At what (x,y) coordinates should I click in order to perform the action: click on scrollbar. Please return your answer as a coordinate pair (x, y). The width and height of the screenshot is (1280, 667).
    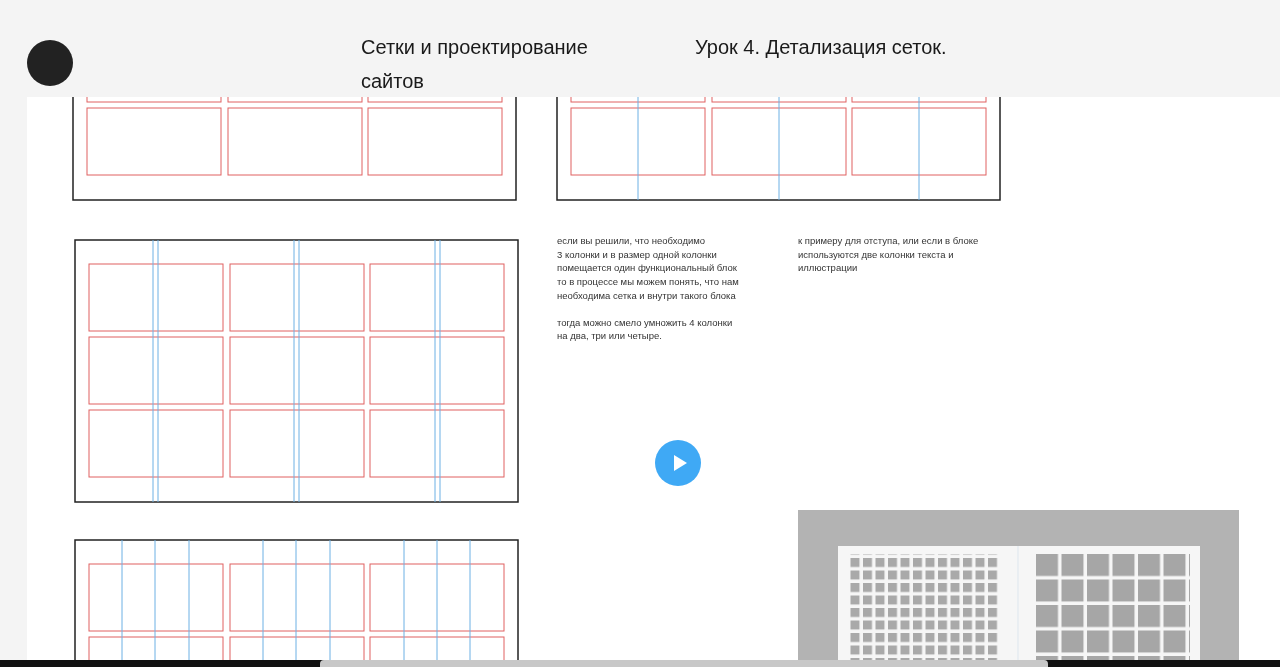
    Looking at the image, I should click on (684, 663).